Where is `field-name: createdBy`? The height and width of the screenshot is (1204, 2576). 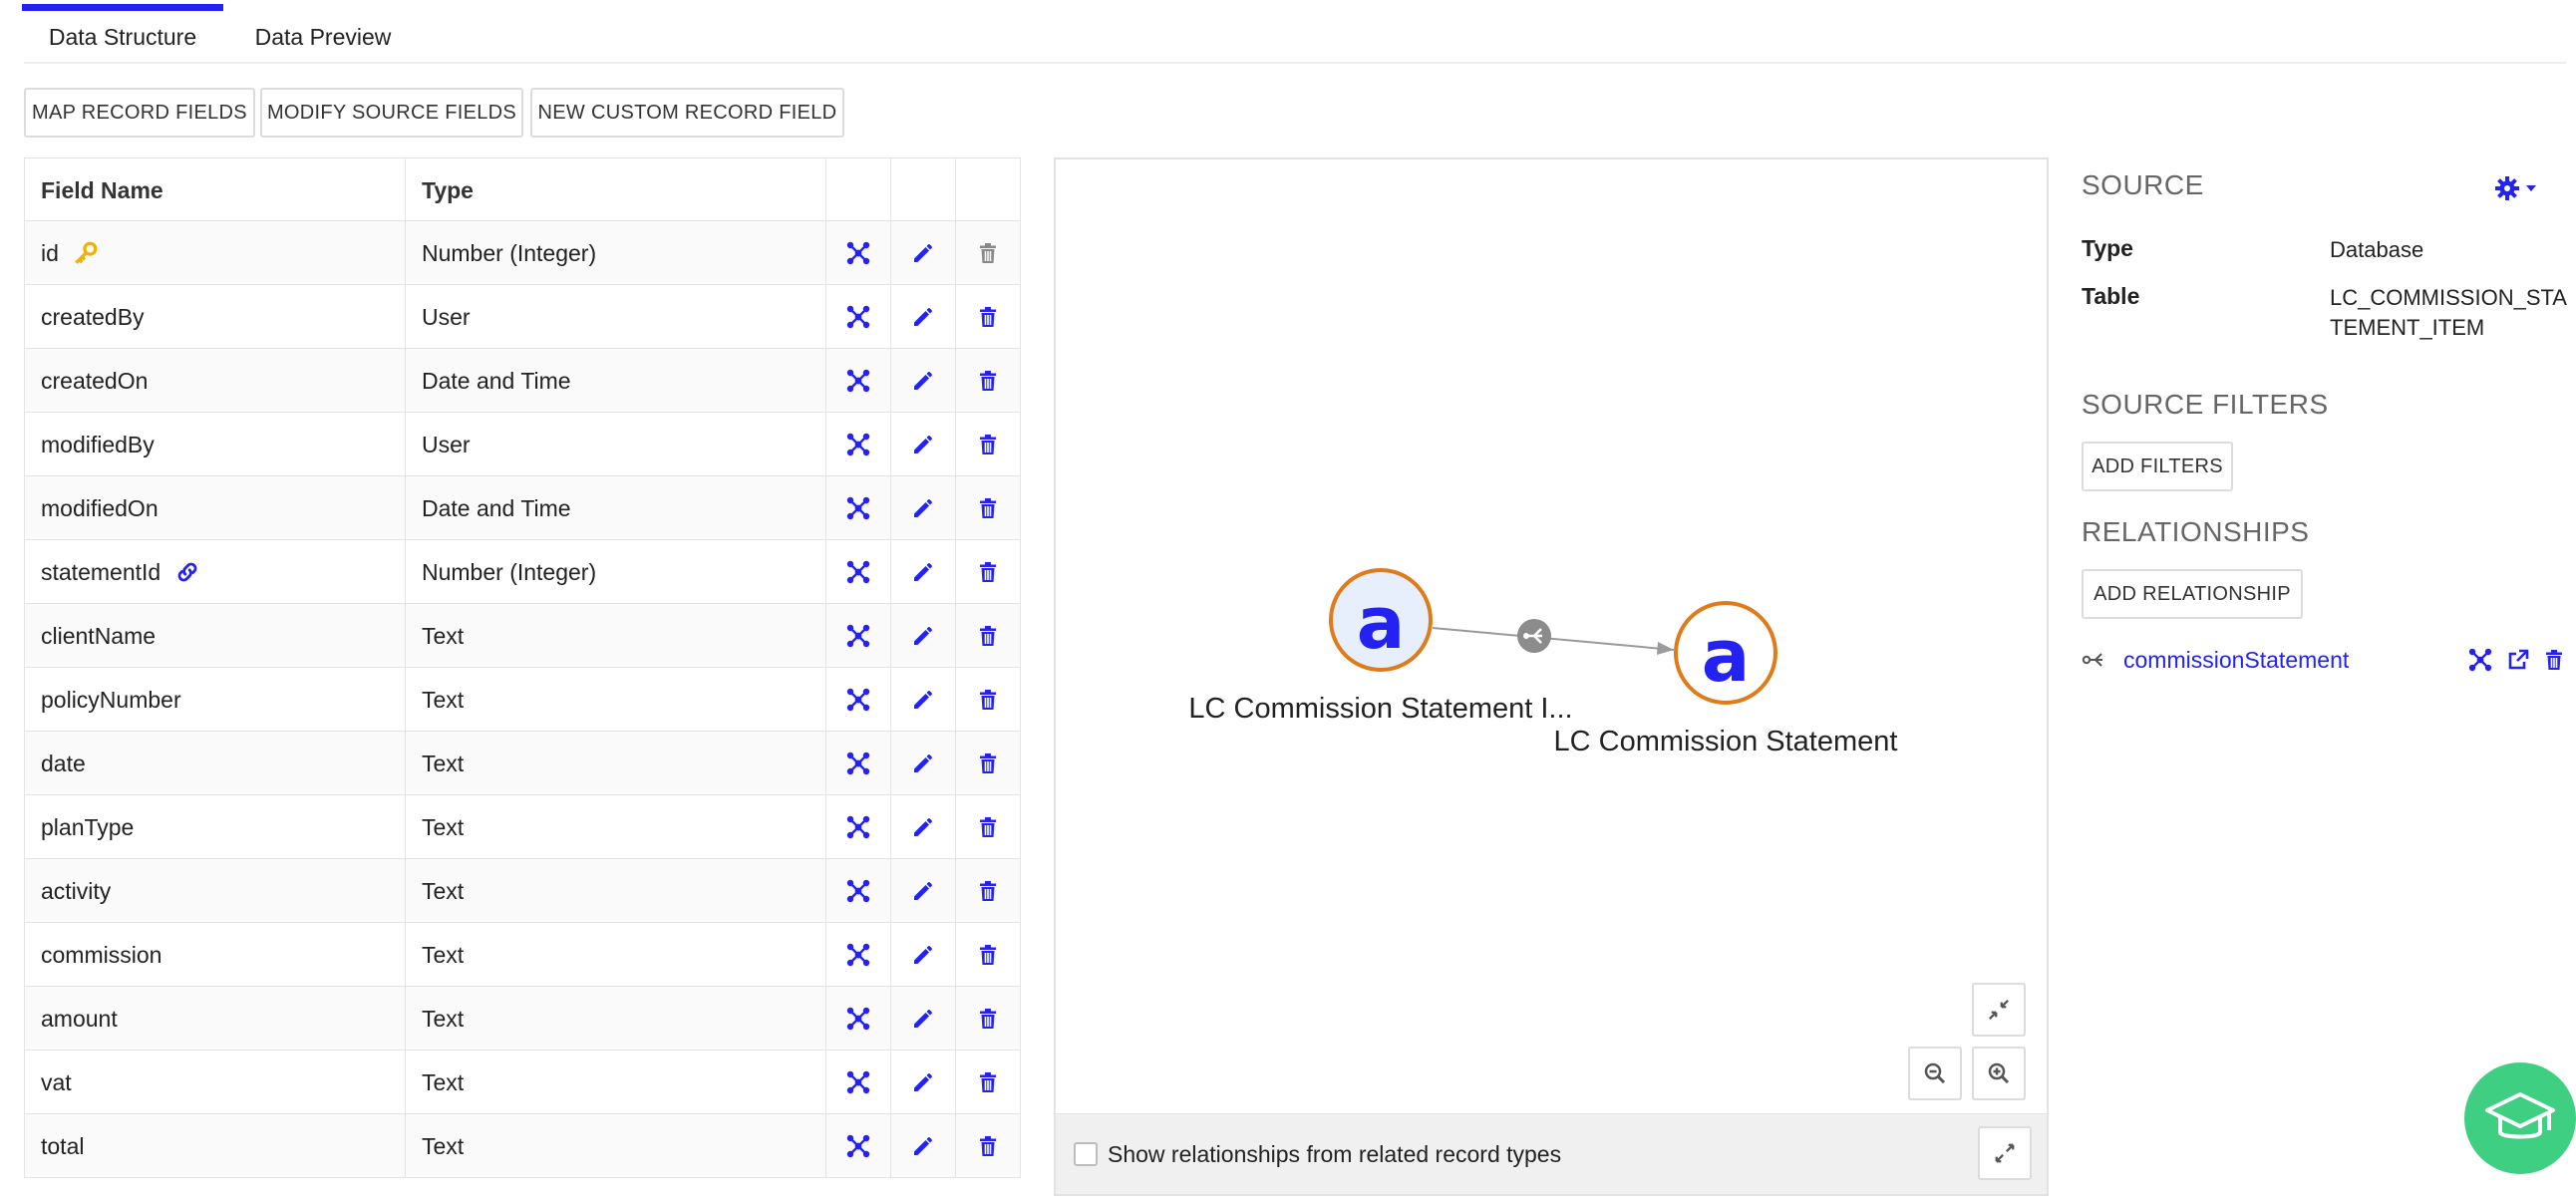 field-name: createdBy is located at coordinates (93, 317).